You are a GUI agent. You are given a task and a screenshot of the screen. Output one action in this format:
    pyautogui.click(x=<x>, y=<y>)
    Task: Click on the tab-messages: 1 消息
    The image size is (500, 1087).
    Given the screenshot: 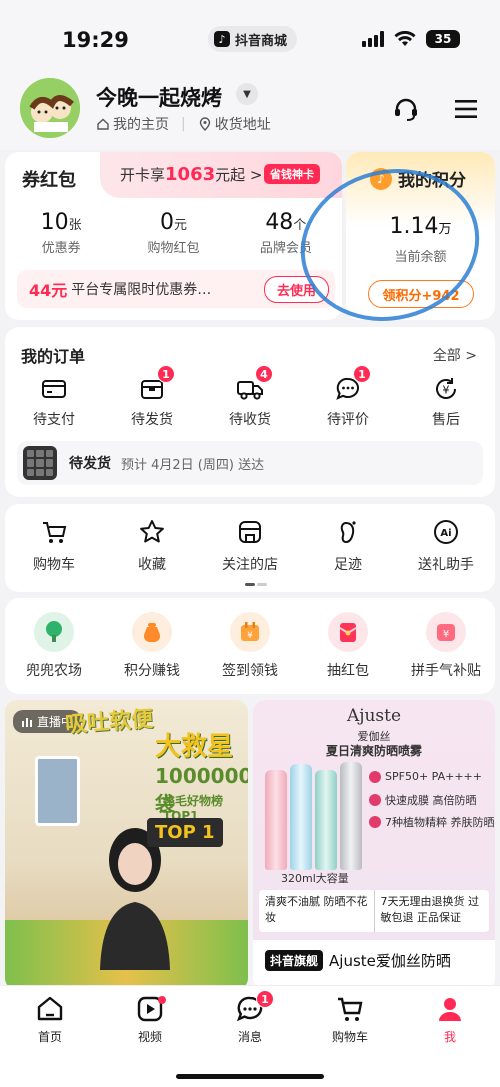 What is the action you would take?
    pyautogui.click(x=250, y=1017)
    